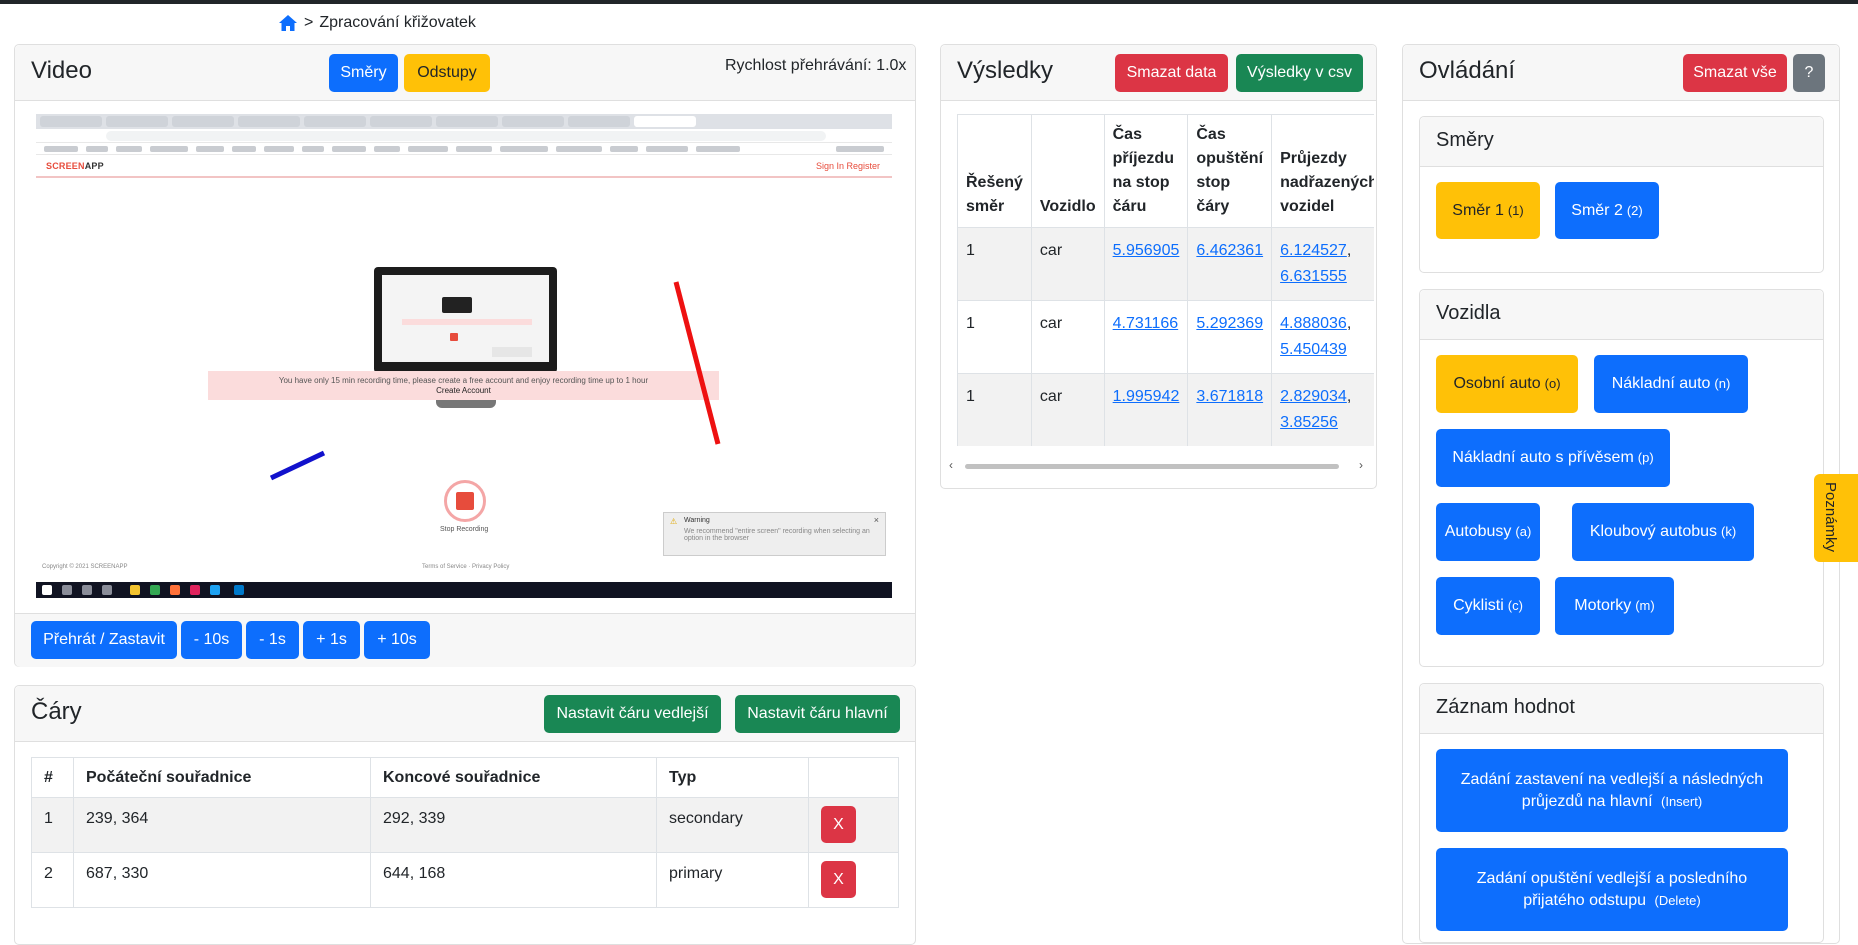 The width and height of the screenshot is (1858, 945). What do you see at coordinates (1488, 606) in the screenshot?
I see `vehicle-cyclist-button: Cyklisti (c)` at bounding box center [1488, 606].